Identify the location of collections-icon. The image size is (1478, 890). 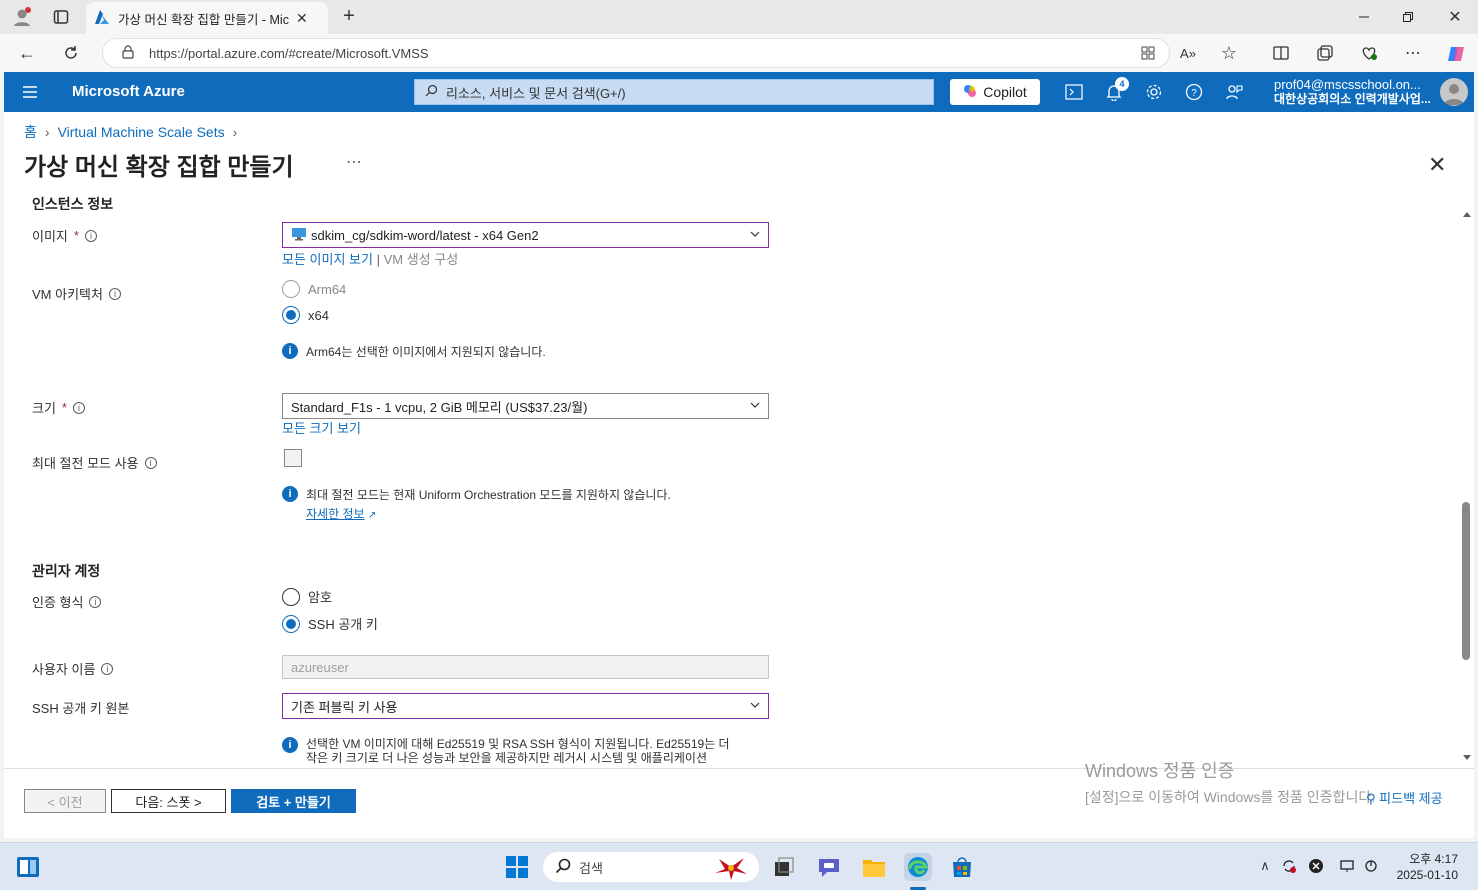
(1325, 53).